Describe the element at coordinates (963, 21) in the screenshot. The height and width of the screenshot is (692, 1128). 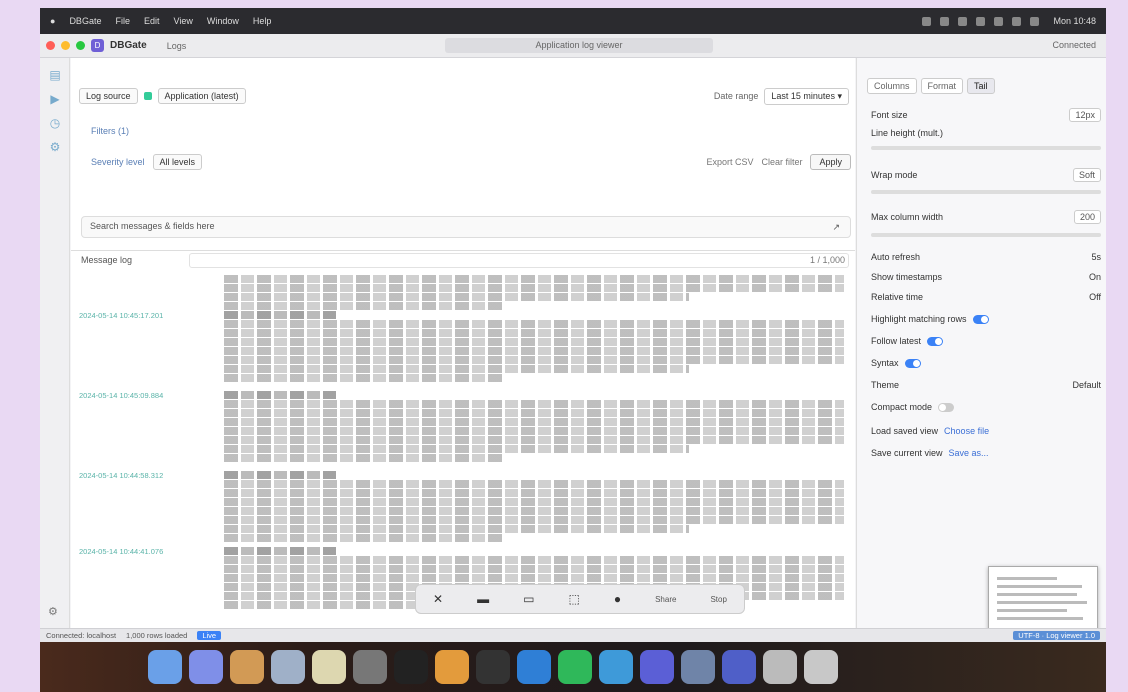
I see `tray-bluetooth-icon` at that location.